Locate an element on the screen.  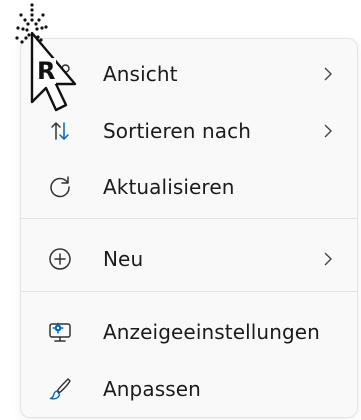
menu-item-label: Neu is located at coordinates (123, 259).